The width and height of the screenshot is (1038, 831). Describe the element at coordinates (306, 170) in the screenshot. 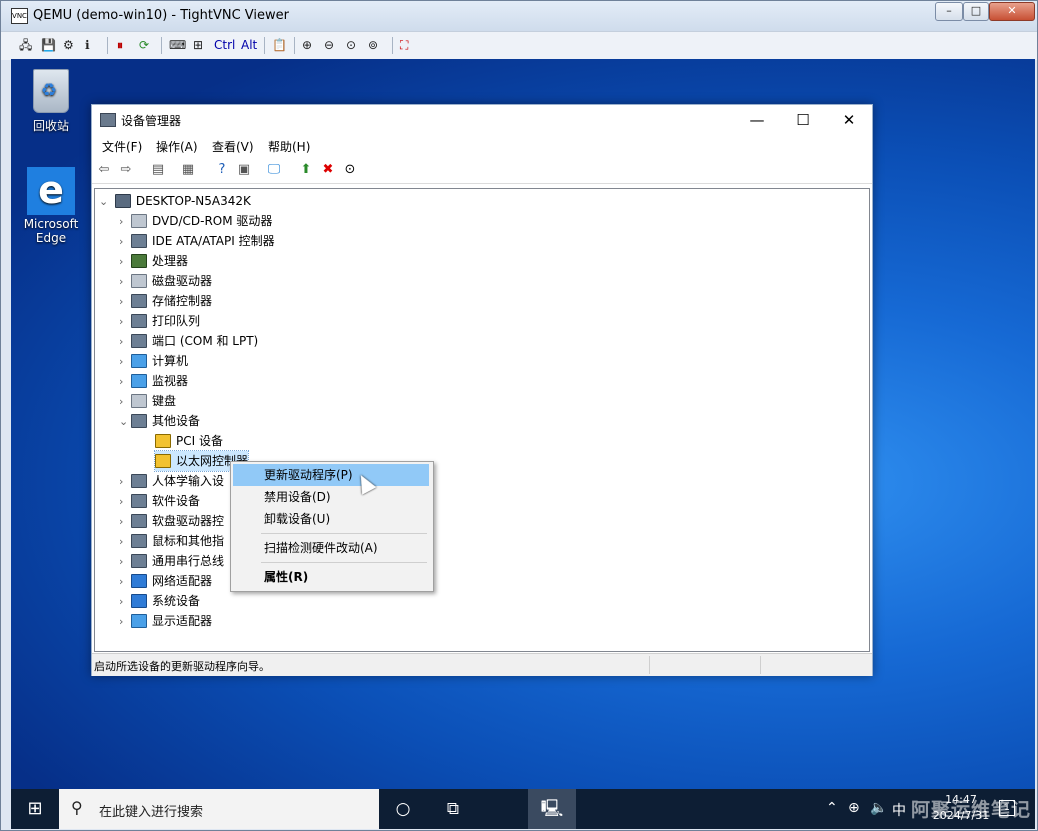

I see `update-driver-icon: ⬆` at that location.